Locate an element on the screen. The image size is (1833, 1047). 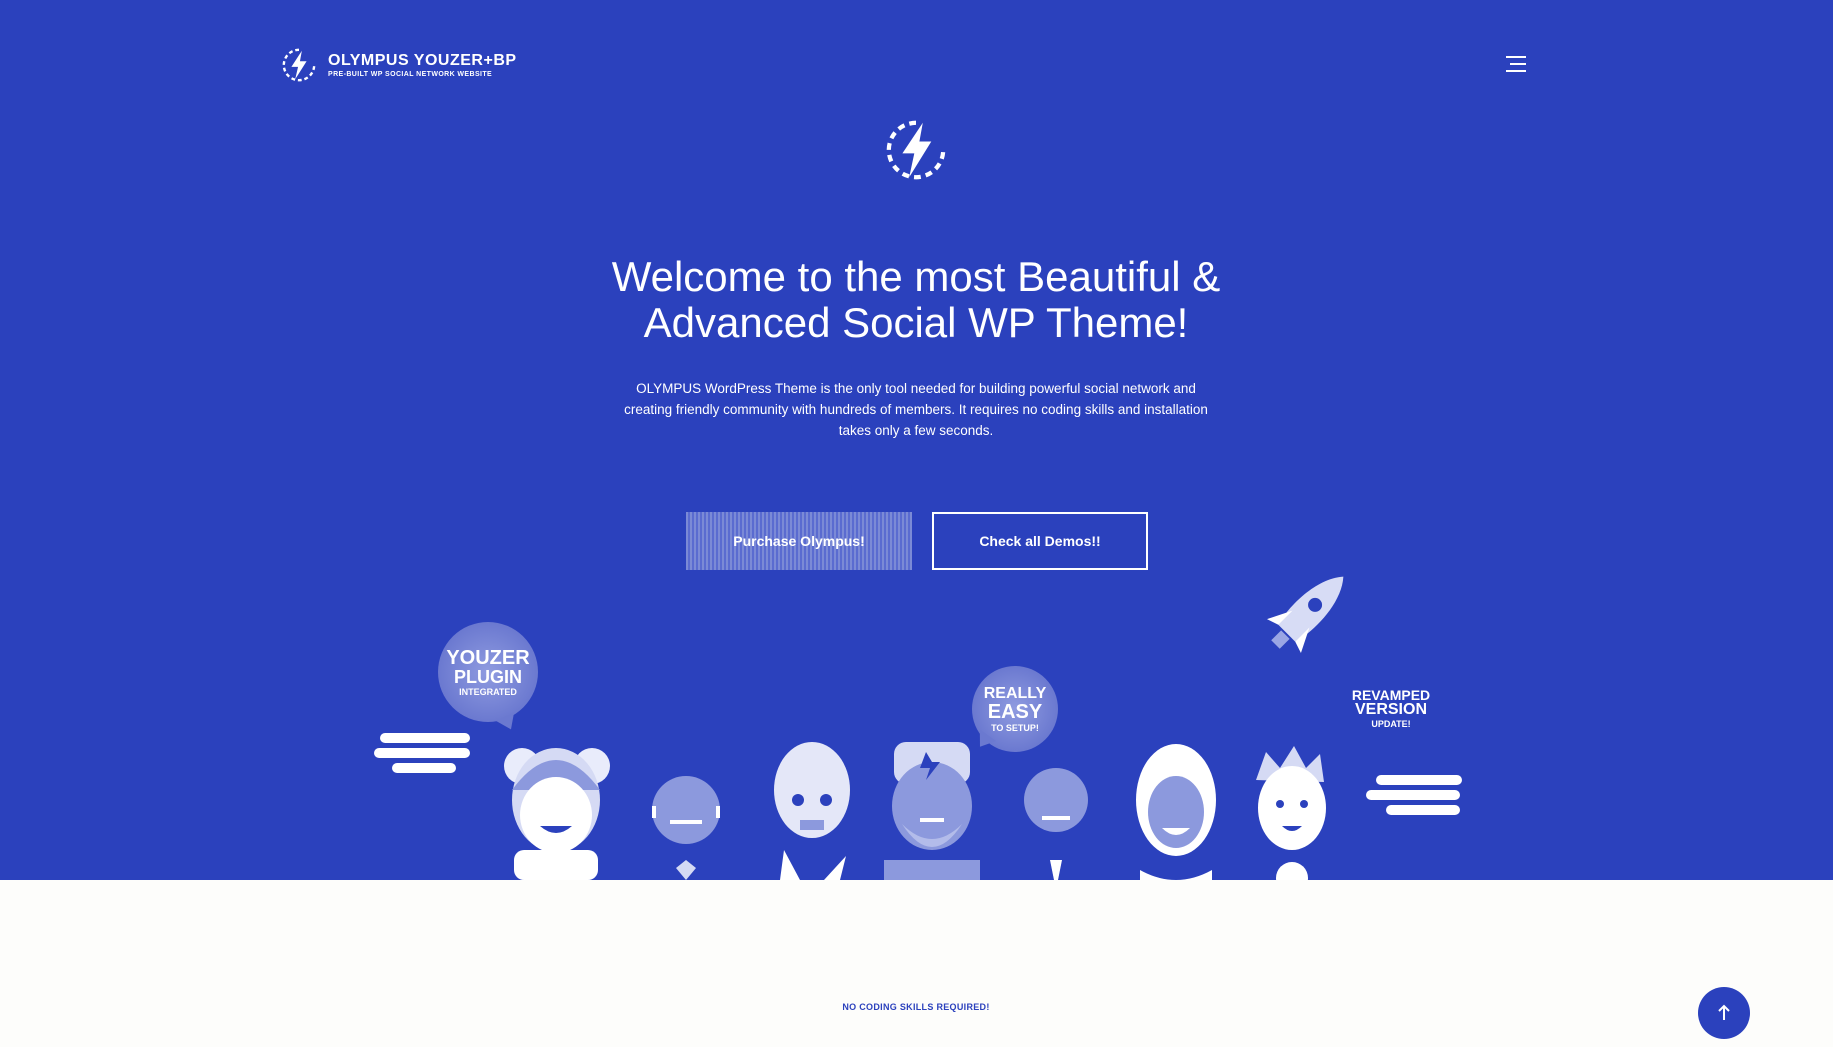
badge-easy-setup: REALLY EASY TO SETUP! is located at coordinates (1015, 709).